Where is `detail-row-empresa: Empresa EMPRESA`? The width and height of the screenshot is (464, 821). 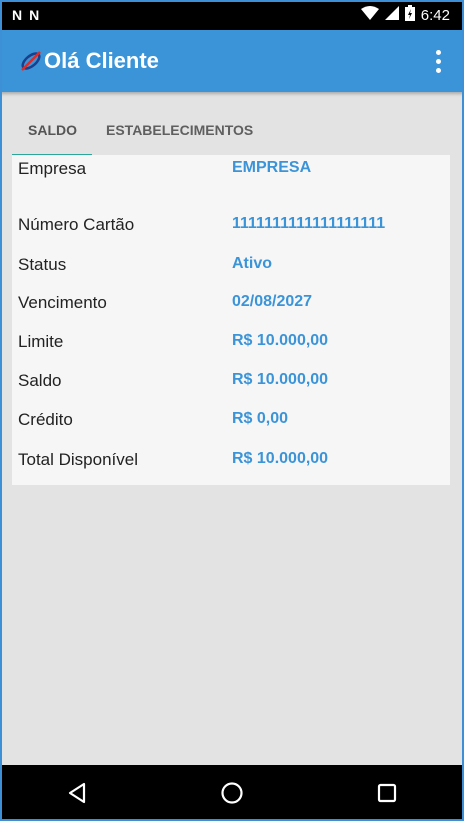
detail-row-empresa: Empresa EMPRESA is located at coordinates (233, 169).